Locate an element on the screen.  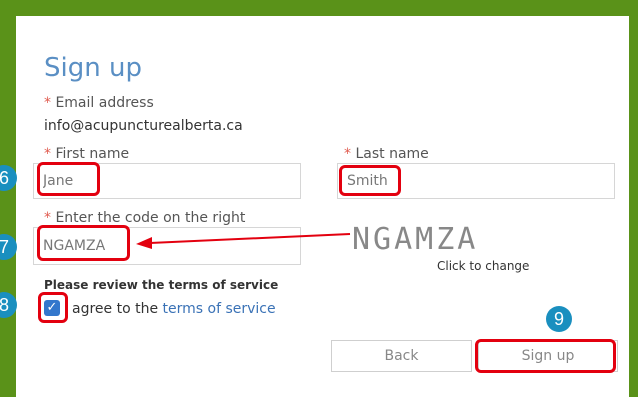
code-label-text: Enter the code on the right is located at coordinates (150, 218).